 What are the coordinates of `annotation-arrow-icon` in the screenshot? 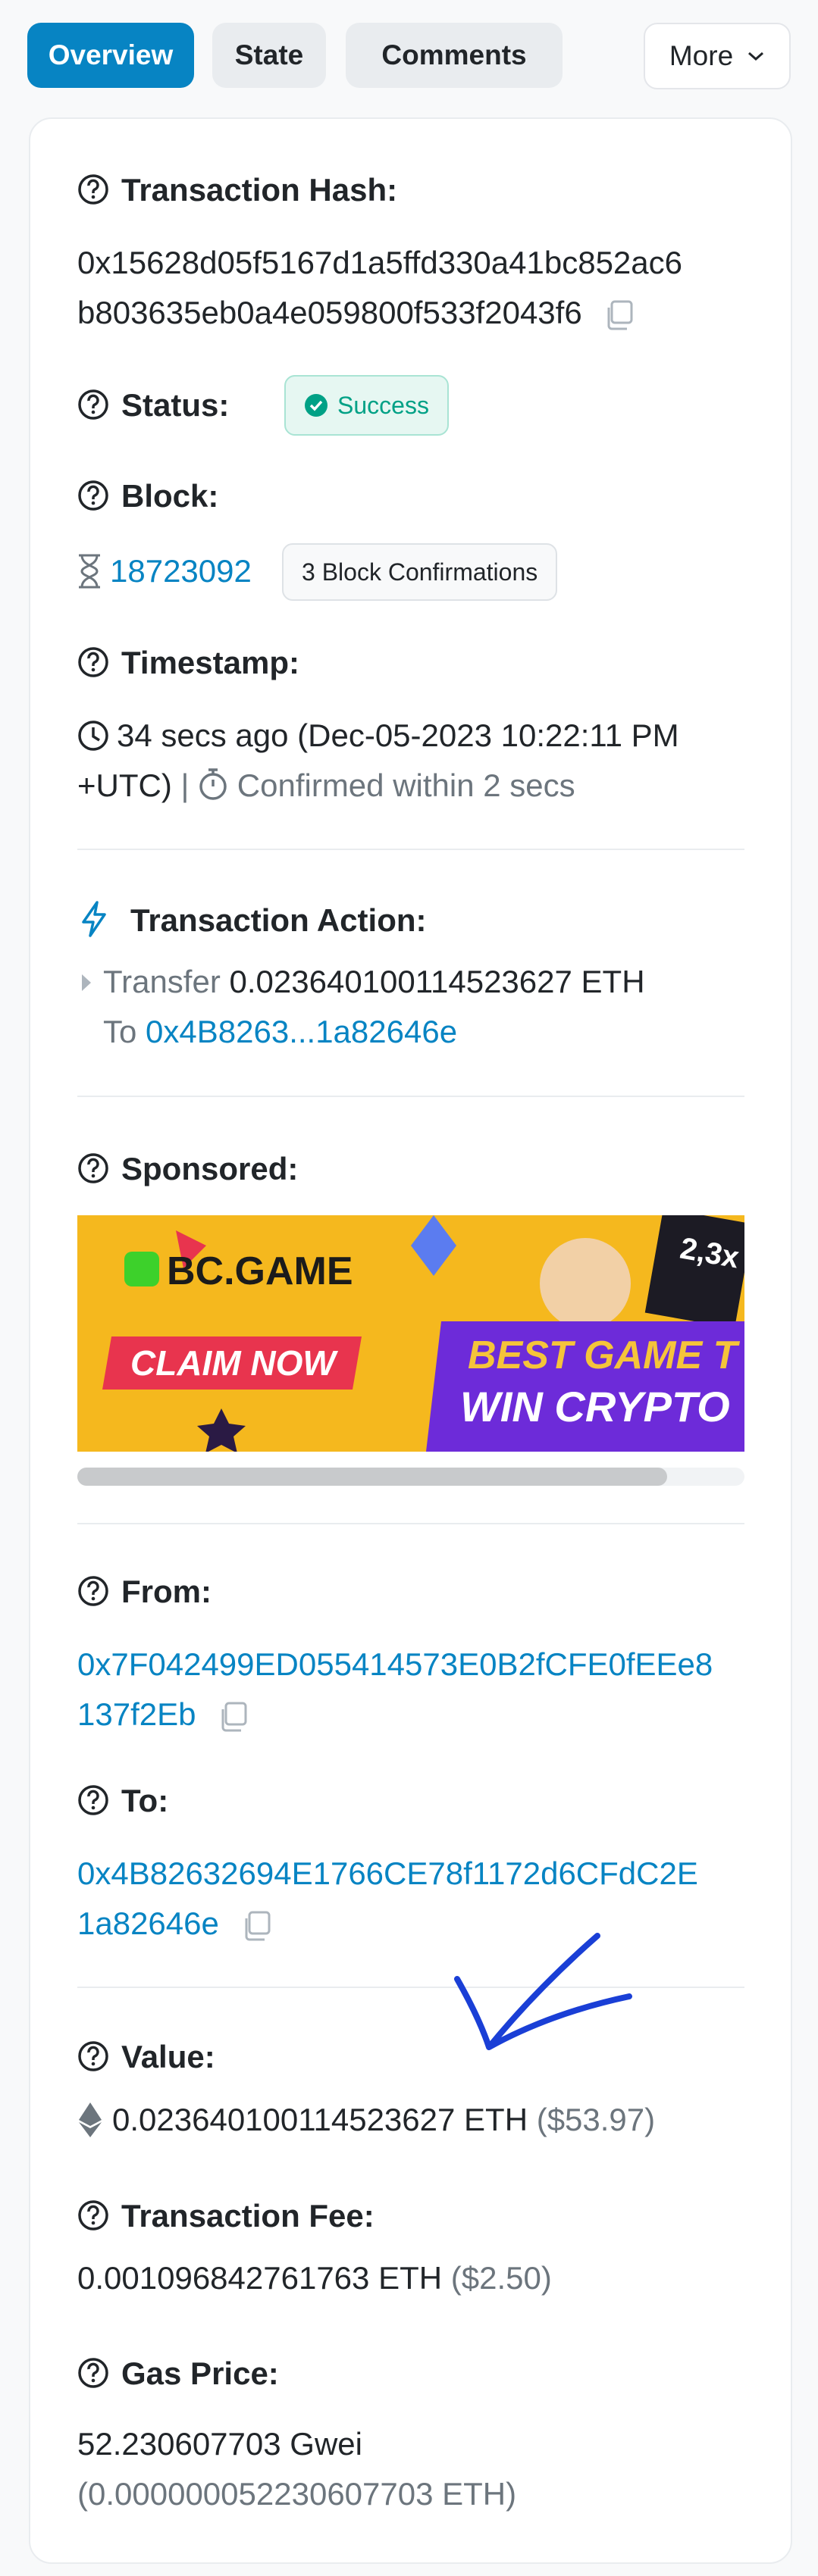 It's located at (543, 1991).